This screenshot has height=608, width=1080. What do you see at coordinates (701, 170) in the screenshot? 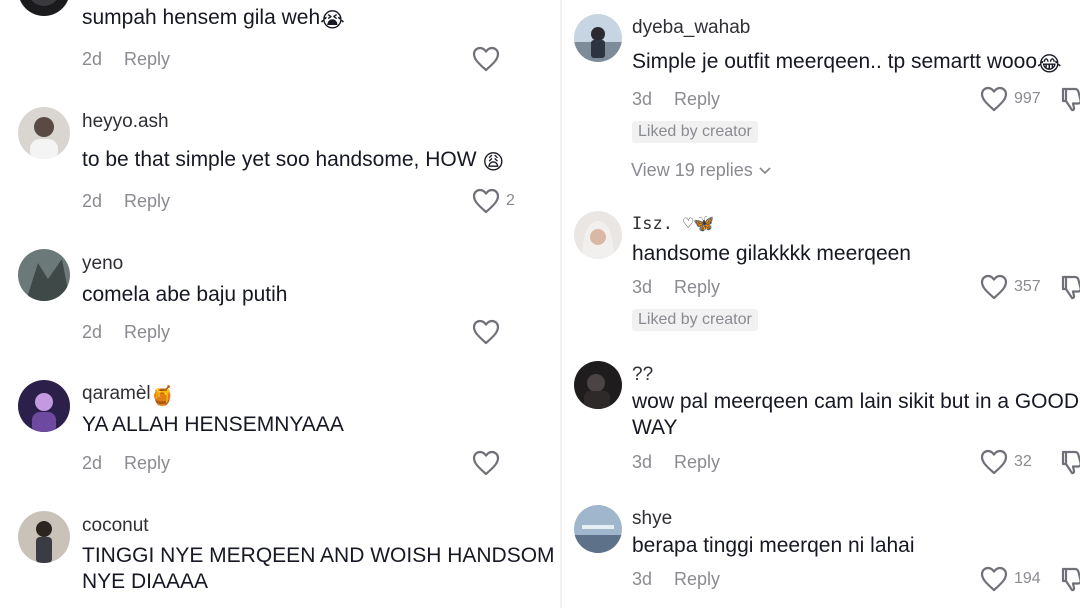
I see `view-replies-button: View 19 replies` at bounding box center [701, 170].